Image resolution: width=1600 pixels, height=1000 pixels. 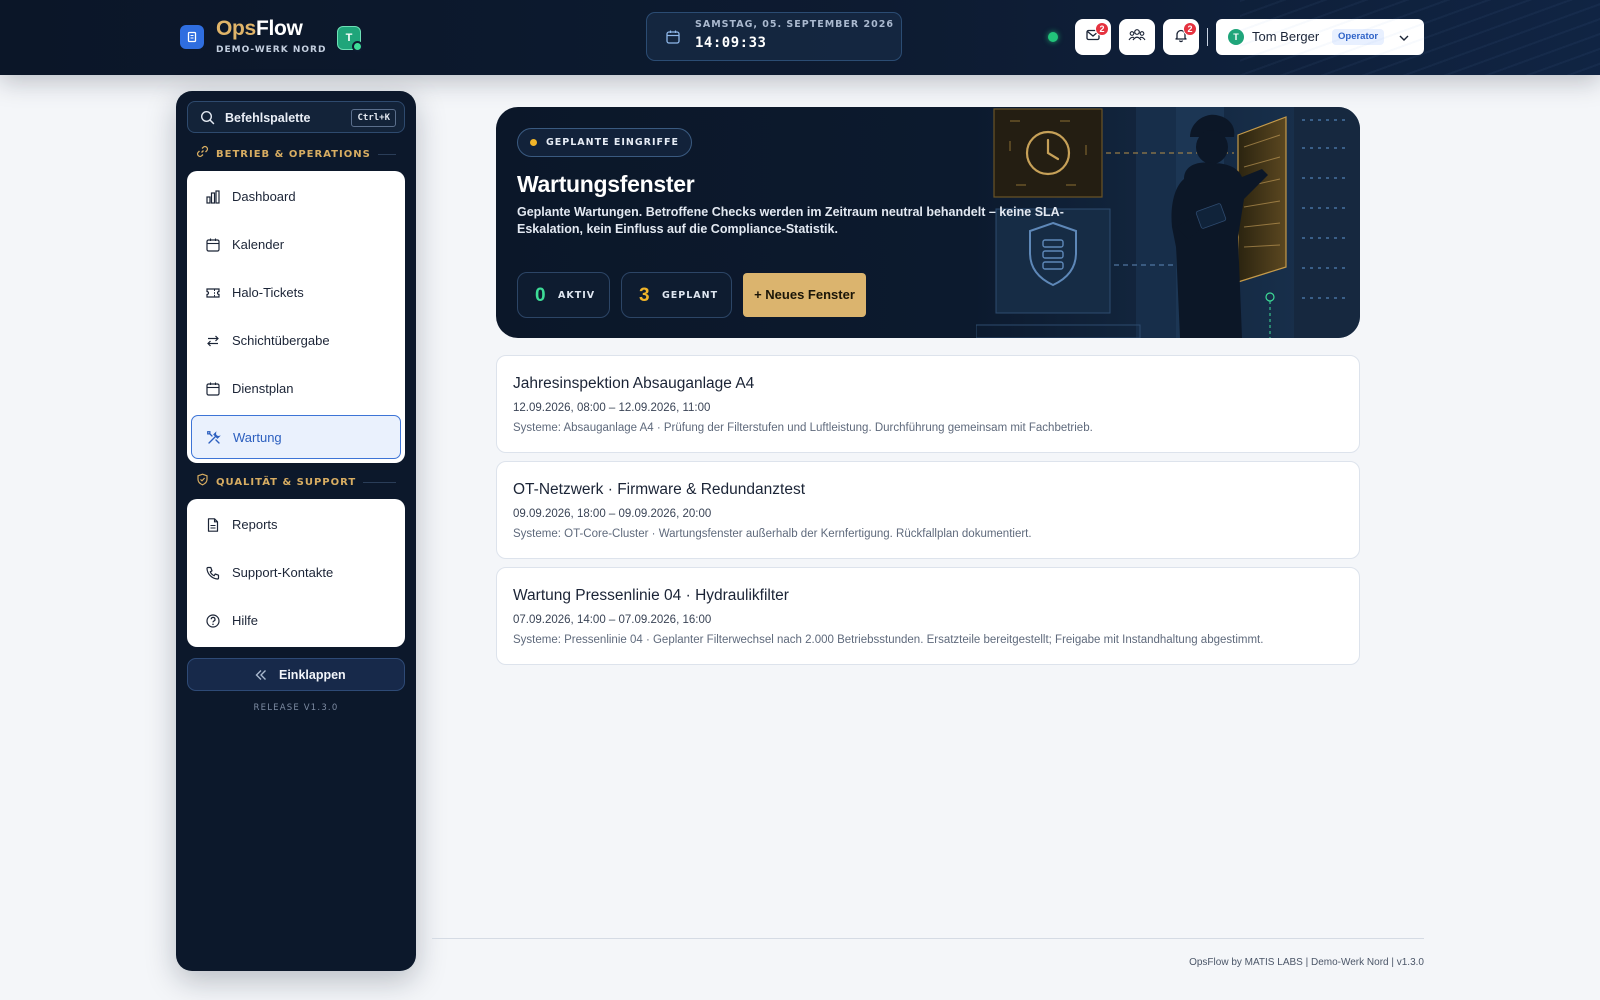 What do you see at coordinates (207, 120) in the screenshot?
I see `search-icon` at bounding box center [207, 120].